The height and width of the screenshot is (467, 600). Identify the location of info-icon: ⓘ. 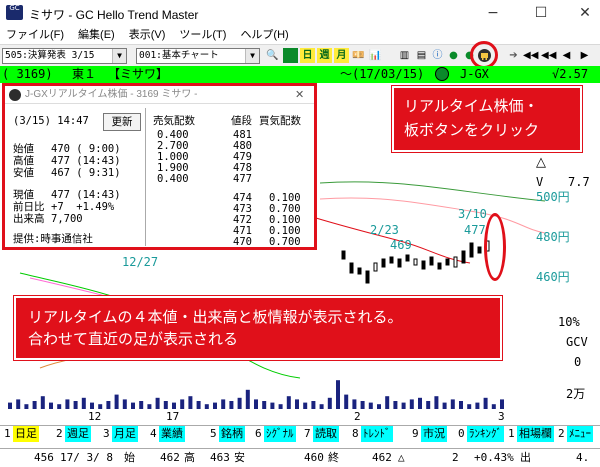
(437, 55).